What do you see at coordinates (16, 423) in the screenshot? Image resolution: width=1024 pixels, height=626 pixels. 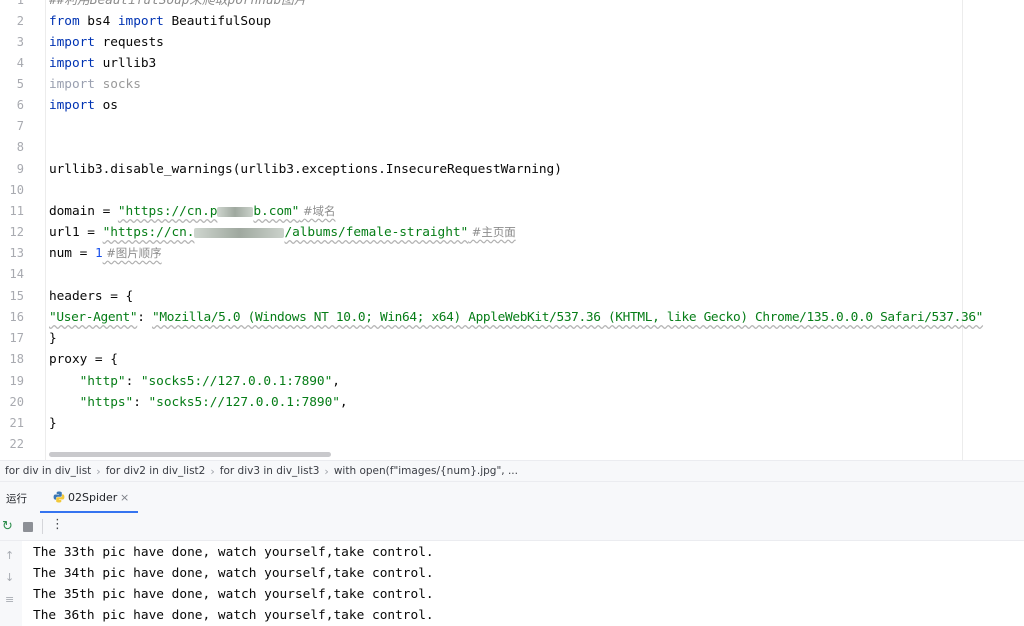 I see `line-number: 21` at bounding box center [16, 423].